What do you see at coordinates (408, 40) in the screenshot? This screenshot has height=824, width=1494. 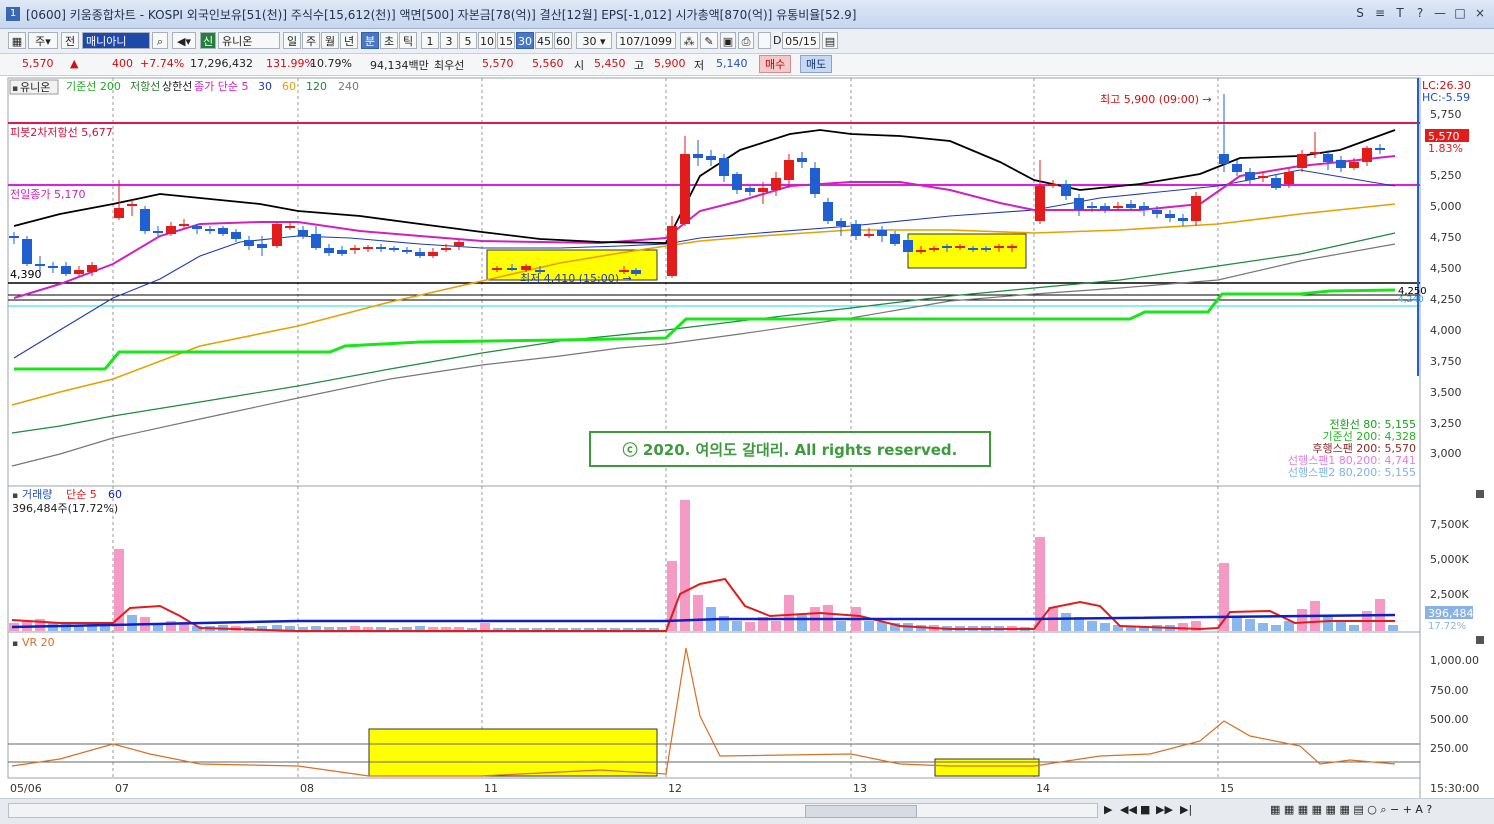 I see `period-tick: 틱` at bounding box center [408, 40].